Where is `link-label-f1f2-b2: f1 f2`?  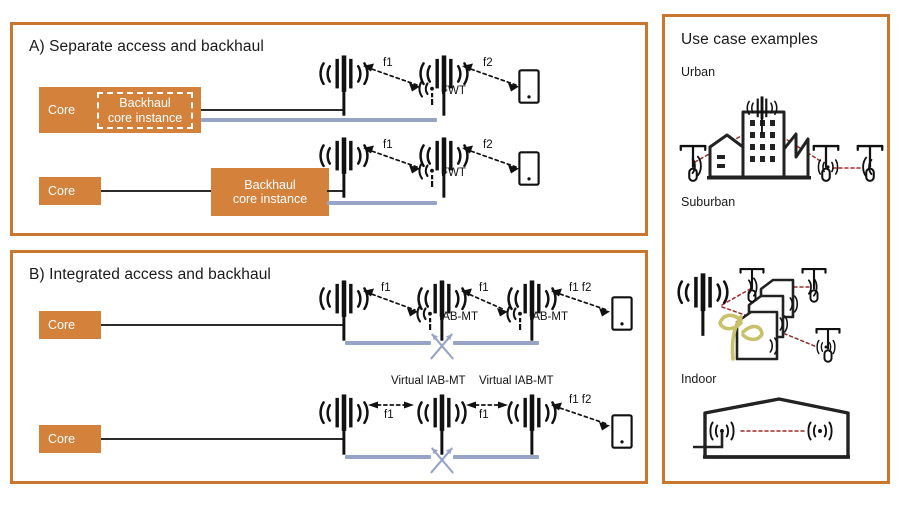
link-label-f1f2-b2: f1 f2 is located at coordinates (580, 400).